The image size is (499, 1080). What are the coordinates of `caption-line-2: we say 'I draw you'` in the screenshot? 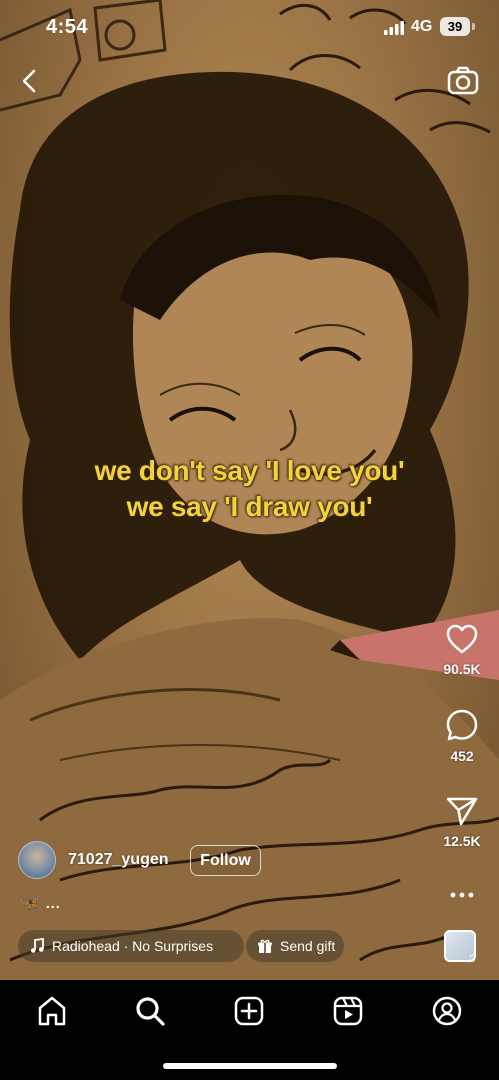 It's located at (249, 506).